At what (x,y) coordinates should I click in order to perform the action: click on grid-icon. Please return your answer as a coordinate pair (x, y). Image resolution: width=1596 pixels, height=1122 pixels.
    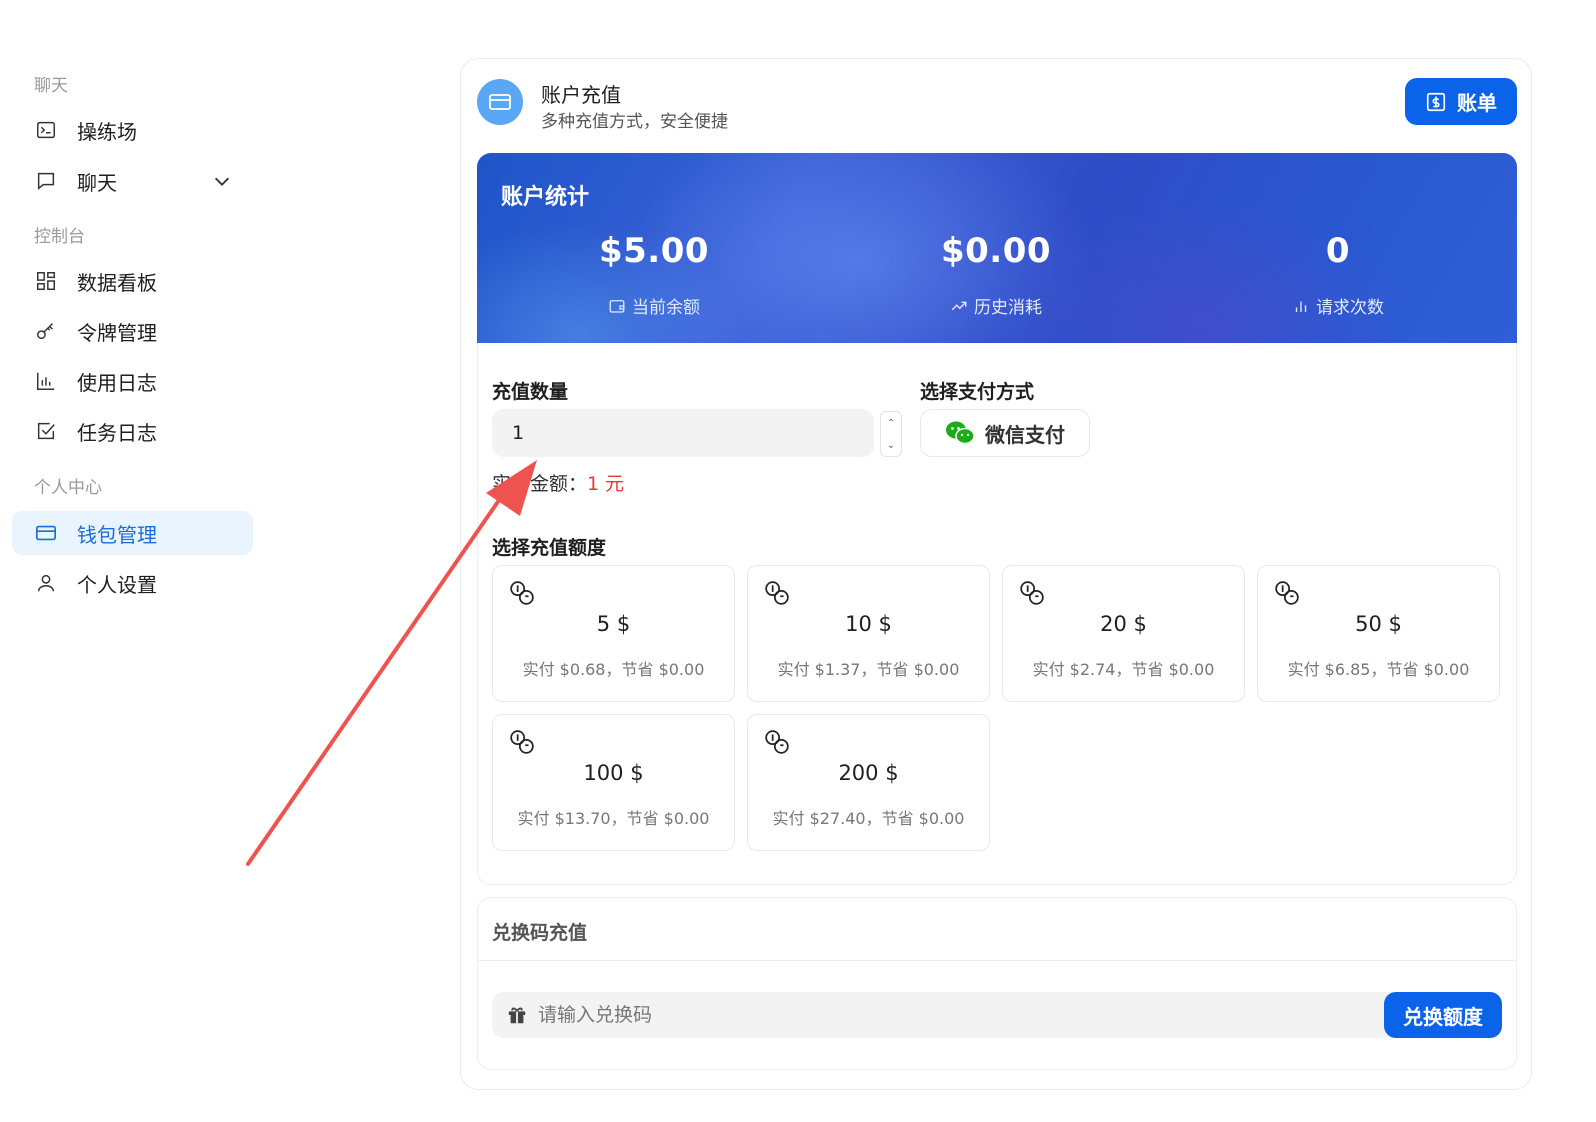
    Looking at the image, I should click on (46, 281).